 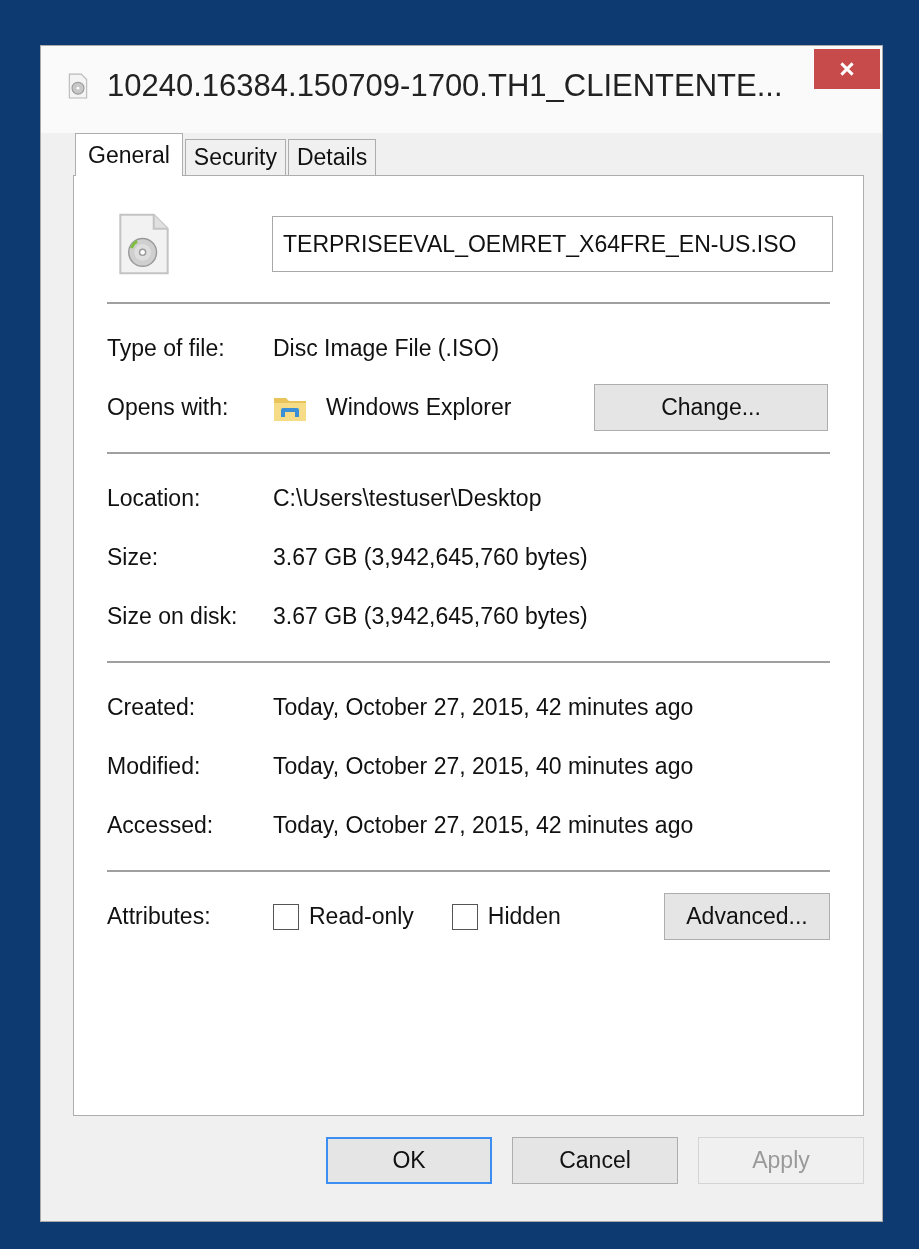 What do you see at coordinates (407, 498) in the screenshot?
I see `property-value: C:\Users\testuser\Desktop` at bounding box center [407, 498].